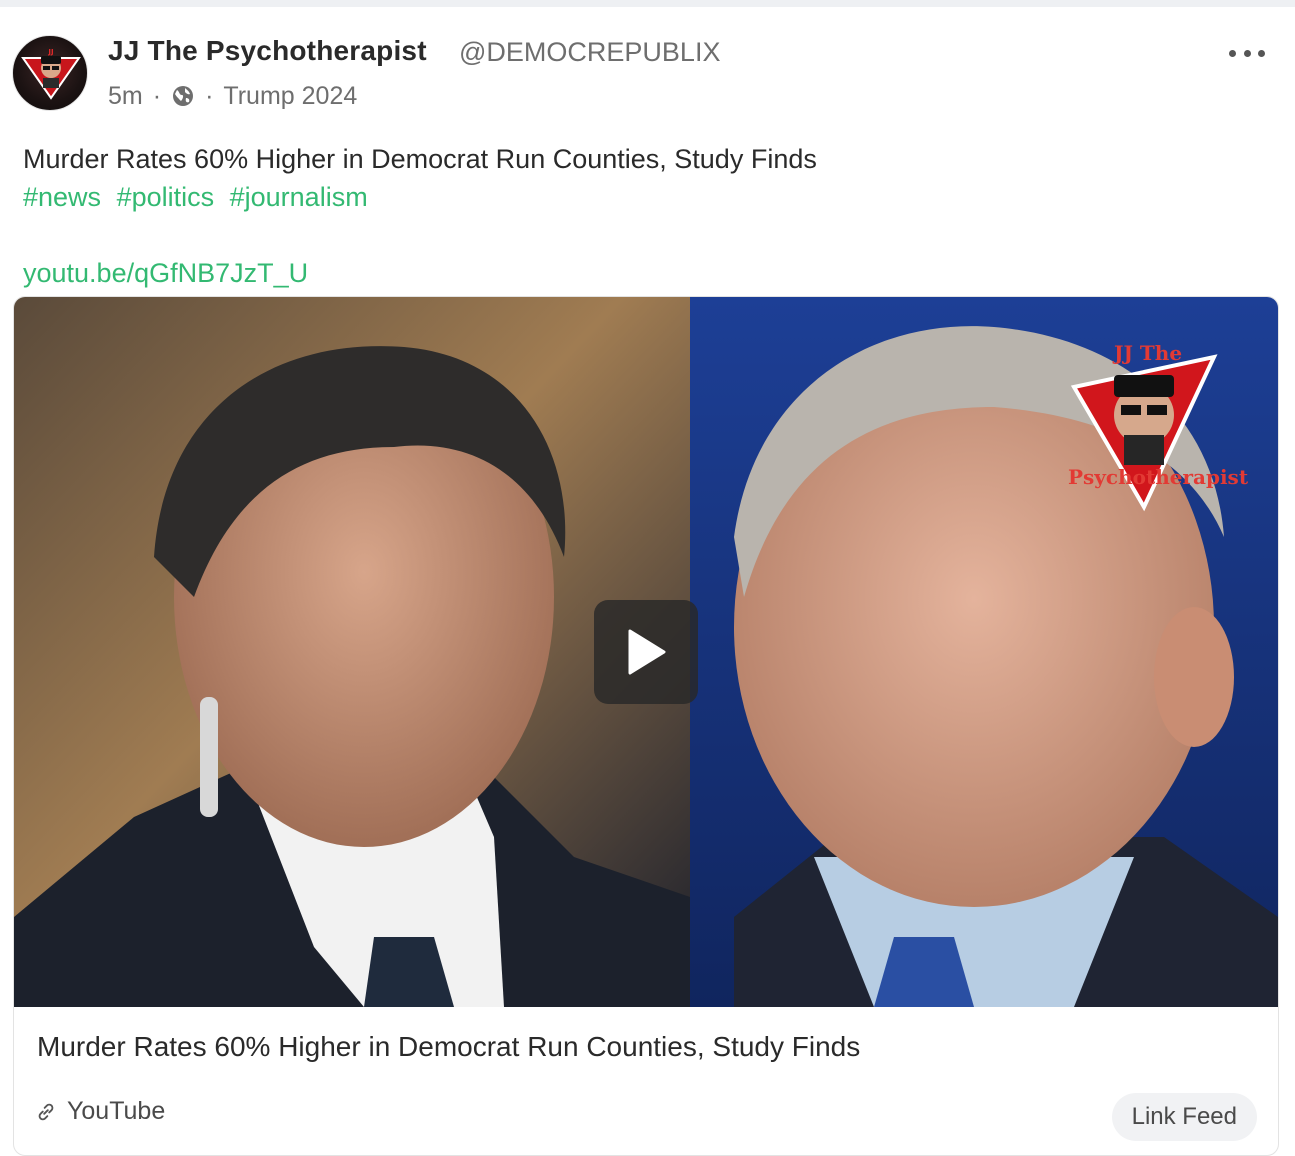  Describe the element at coordinates (46, 1111) in the screenshot. I see `link-icon` at that location.